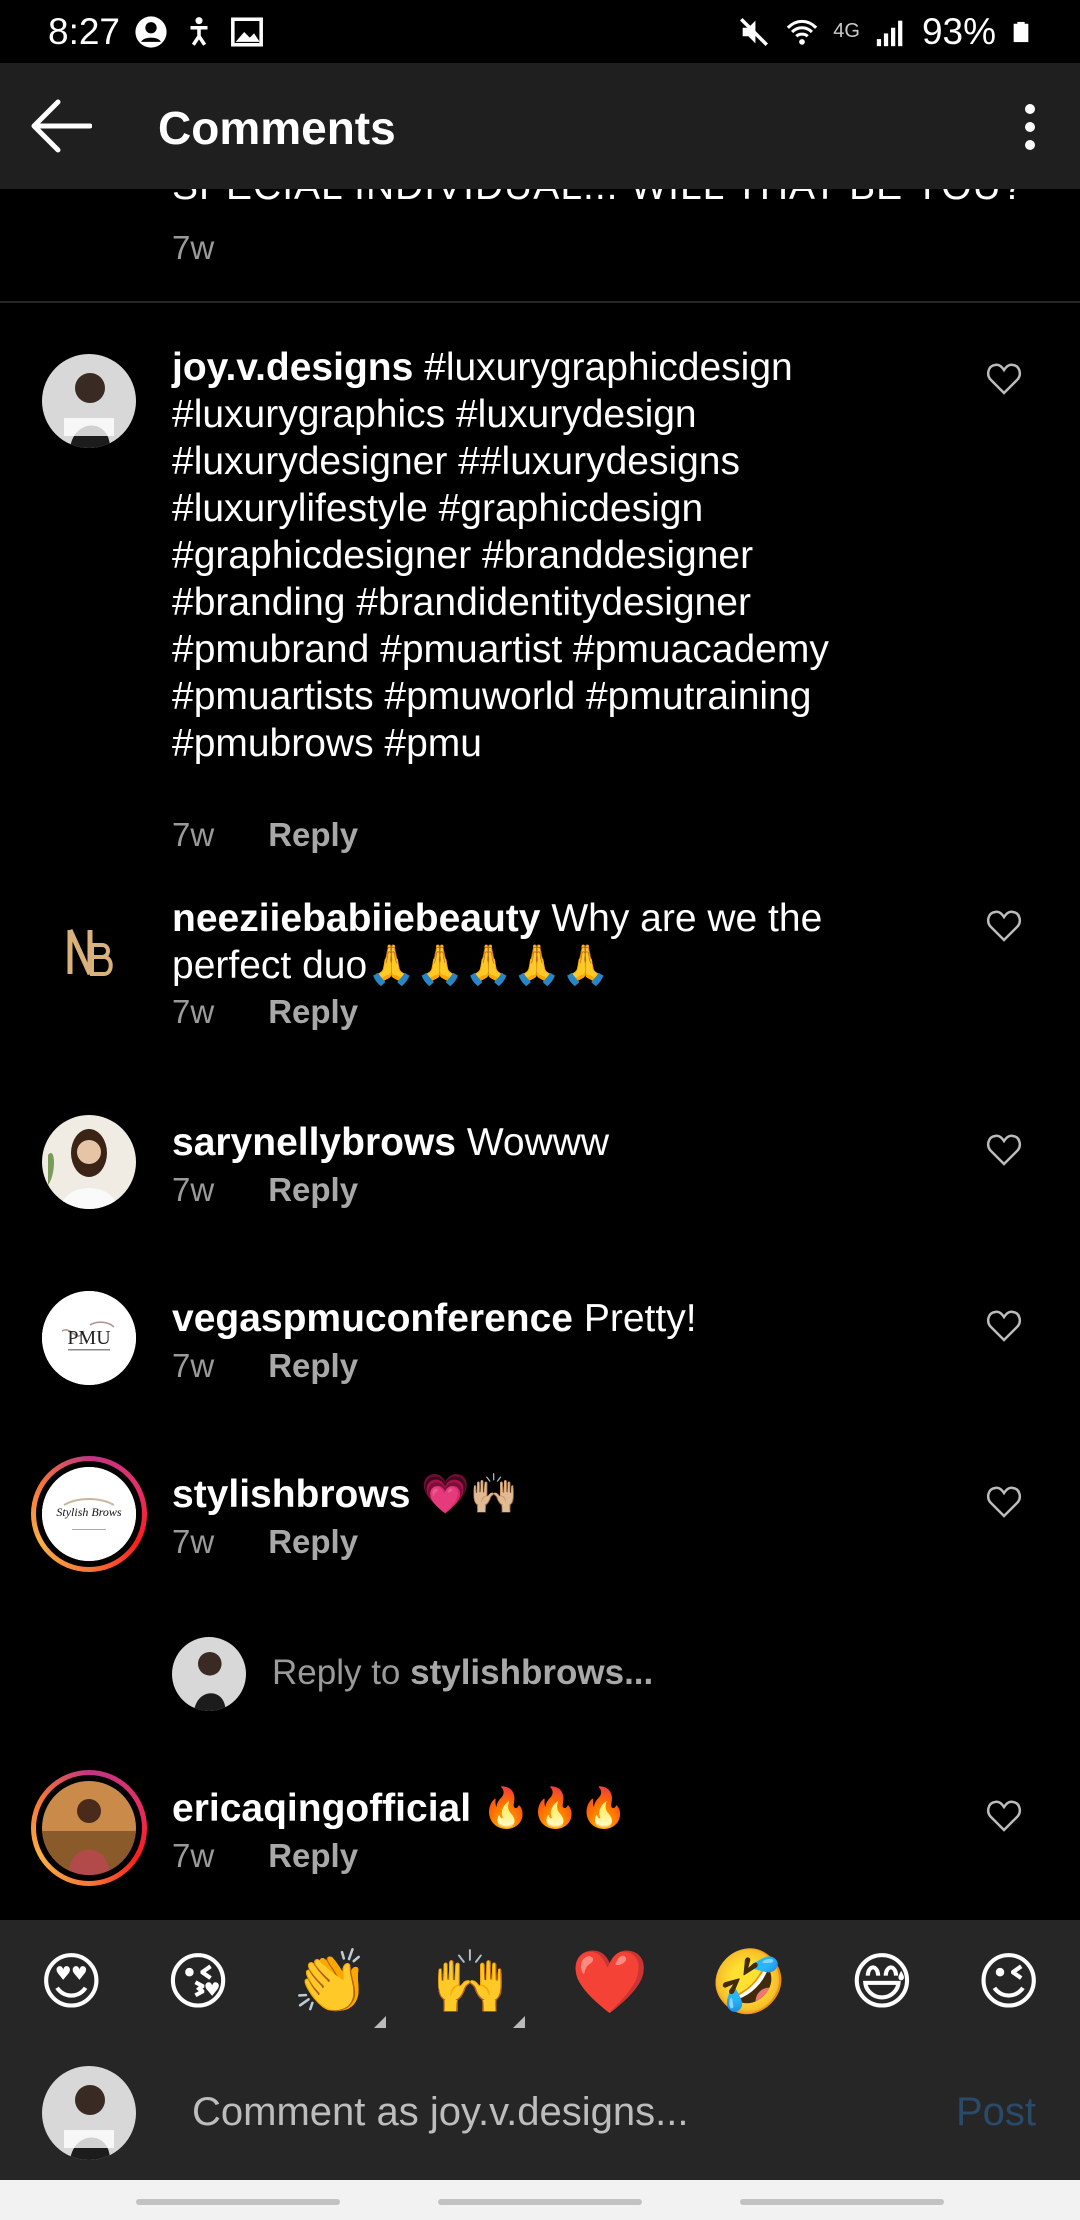 This screenshot has width=1080, height=2220. Describe the element at coordinates (552, 2112) in the screenshot. I see `comment-input` at that location.